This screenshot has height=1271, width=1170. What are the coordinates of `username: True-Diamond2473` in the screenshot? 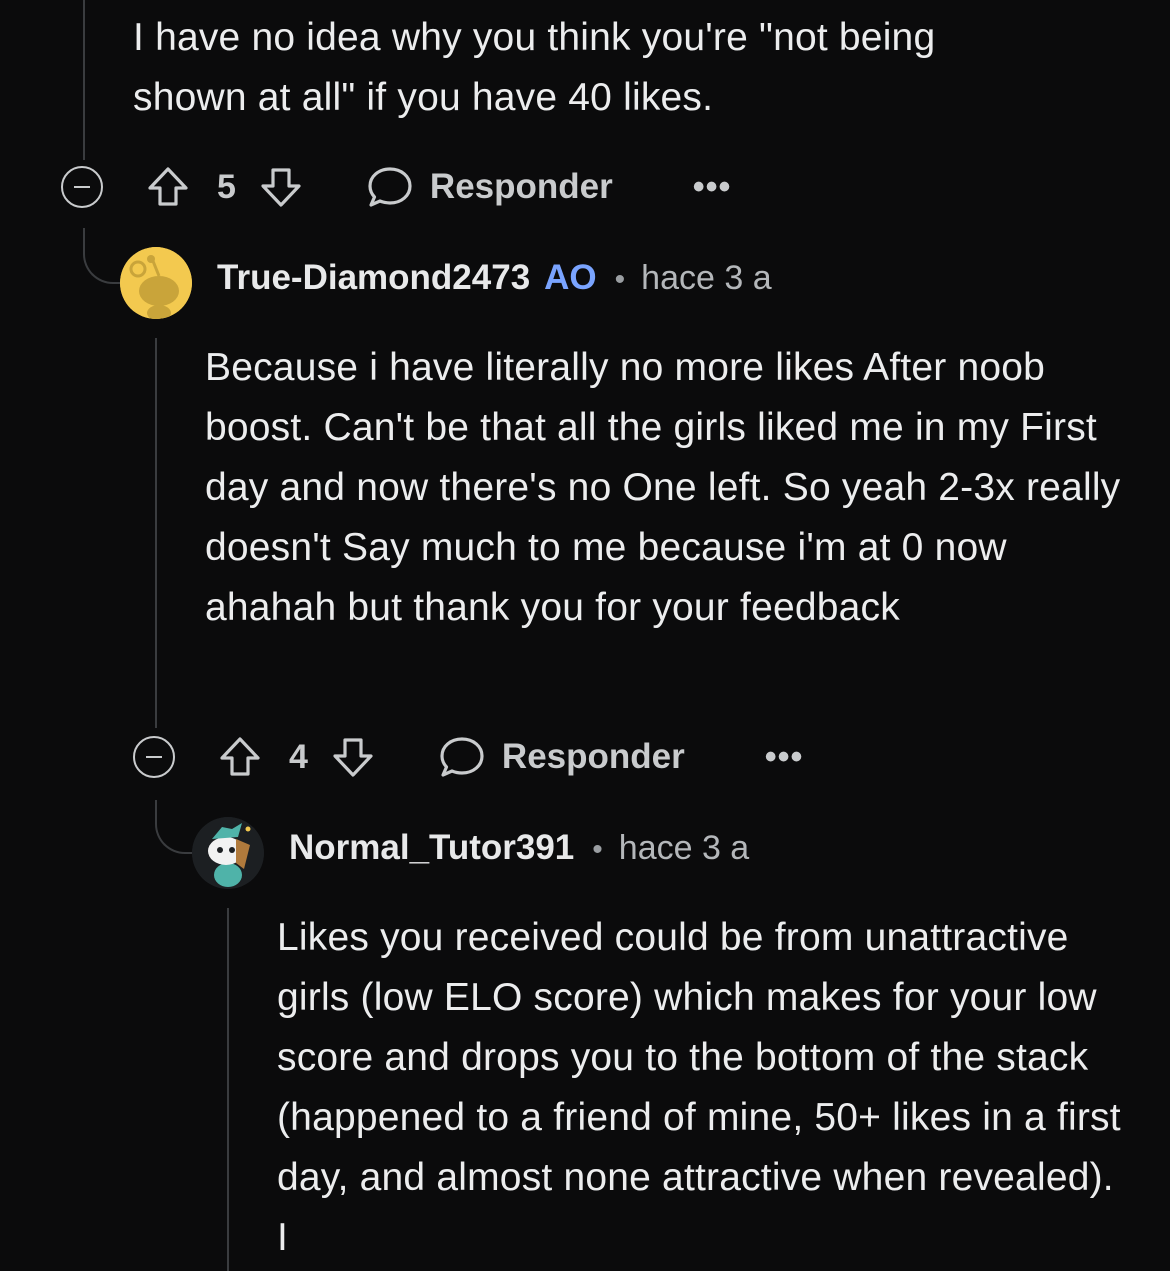 It's located at (373, 278).